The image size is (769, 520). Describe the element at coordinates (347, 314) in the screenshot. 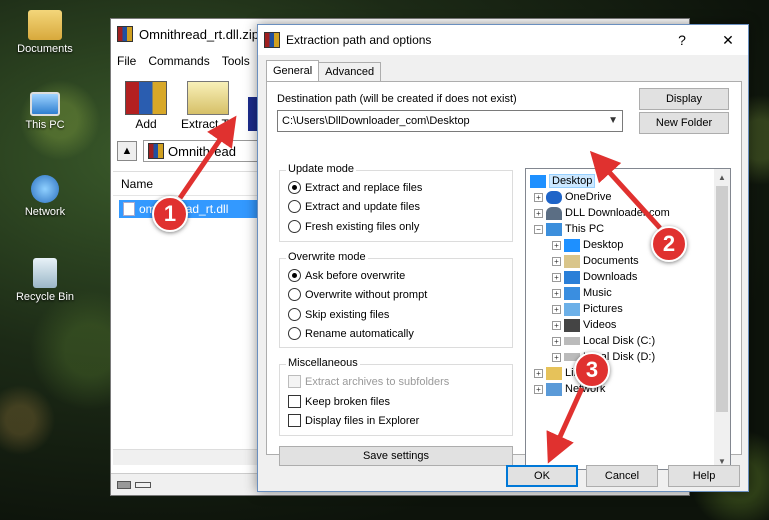

I see `option-label: Skip existing files` at that location.